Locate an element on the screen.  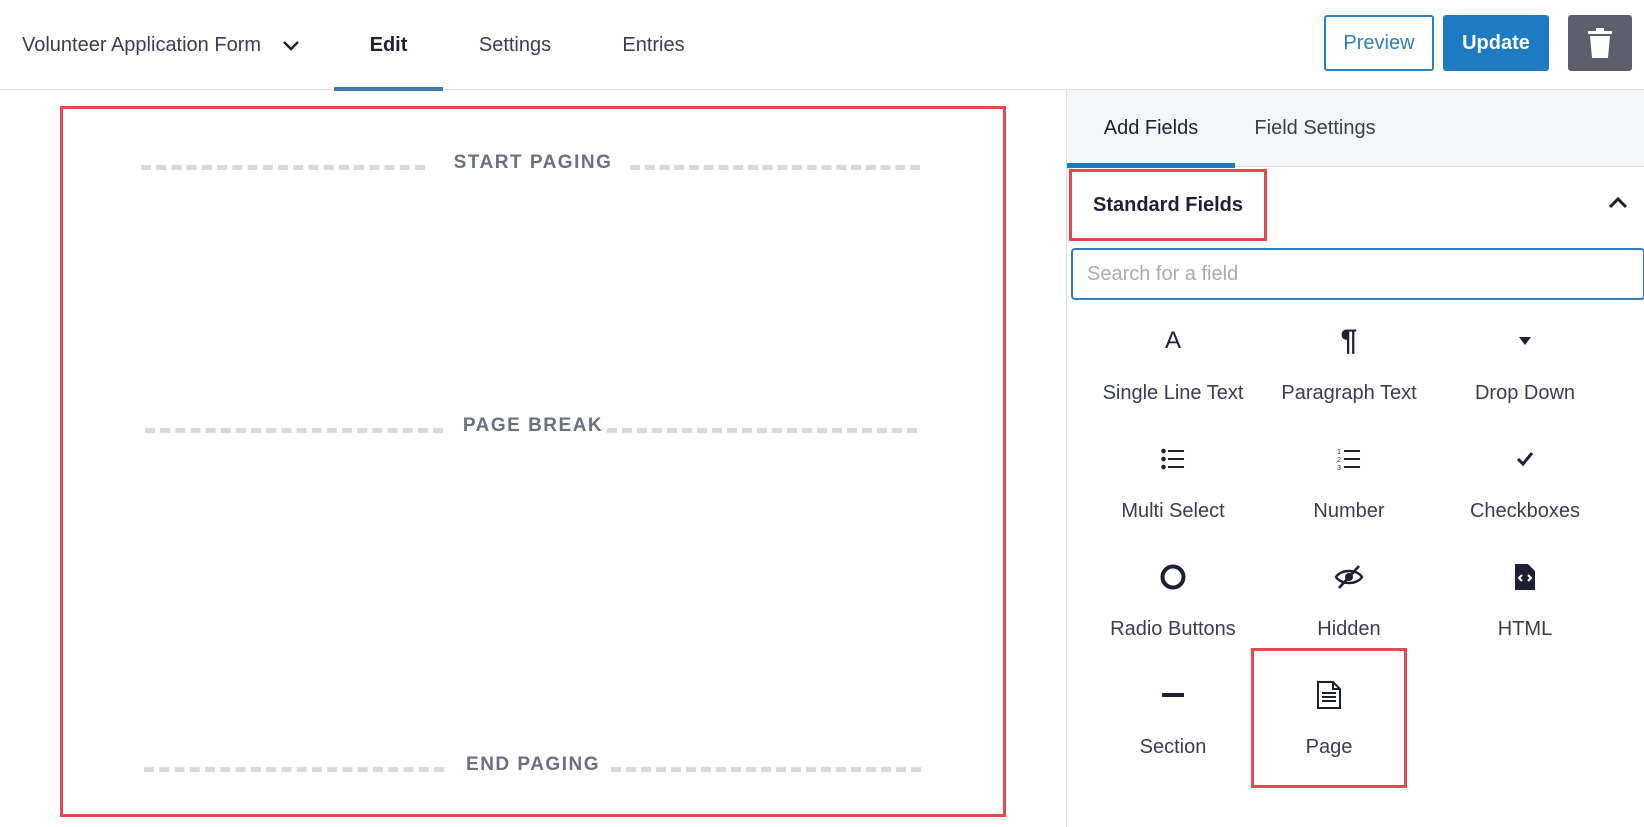
chevron-up-icon is located at coordinates (1618, 203).